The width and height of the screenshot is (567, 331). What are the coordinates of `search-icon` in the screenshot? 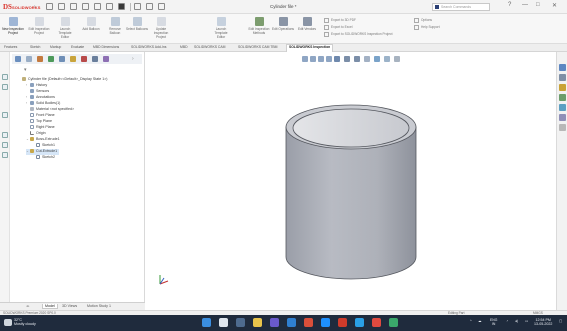 It's located at (223, 322).